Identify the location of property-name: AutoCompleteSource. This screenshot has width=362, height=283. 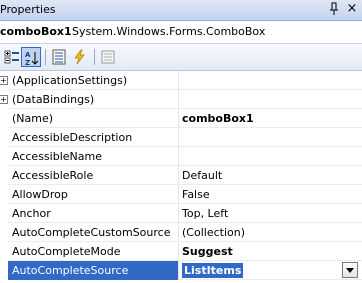
(70, 270).